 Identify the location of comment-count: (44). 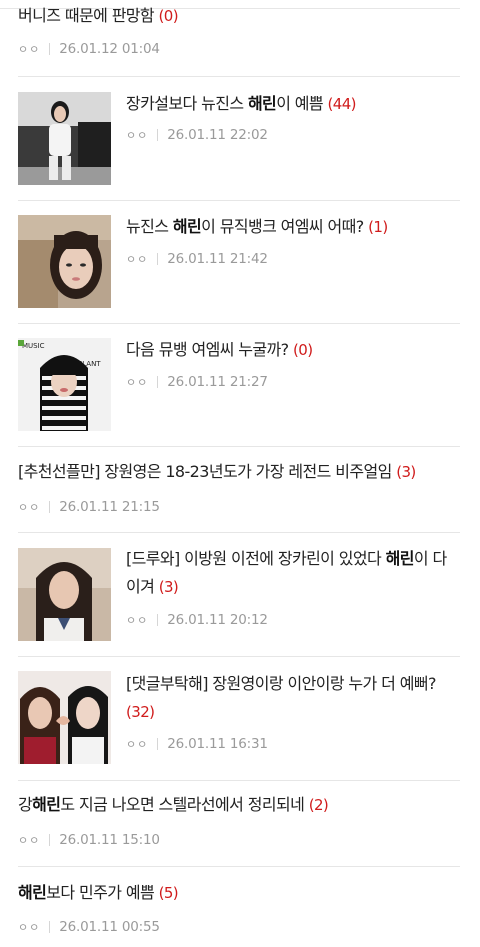
(342, 104).